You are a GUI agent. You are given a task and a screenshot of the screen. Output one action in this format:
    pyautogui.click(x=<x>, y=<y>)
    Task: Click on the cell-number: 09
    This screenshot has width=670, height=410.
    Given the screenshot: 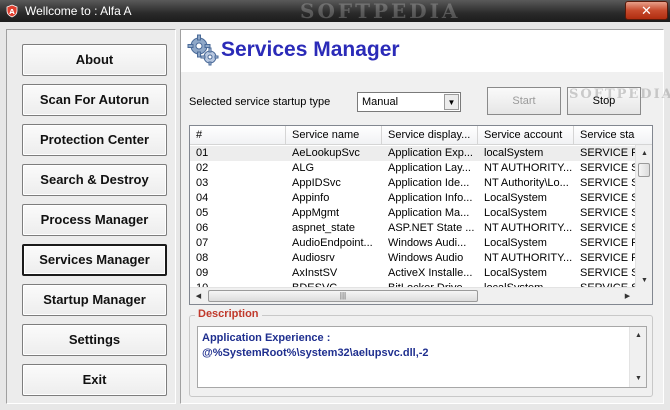 What is the action you would take?
    pyautogui.click(x=202, y=273)
    